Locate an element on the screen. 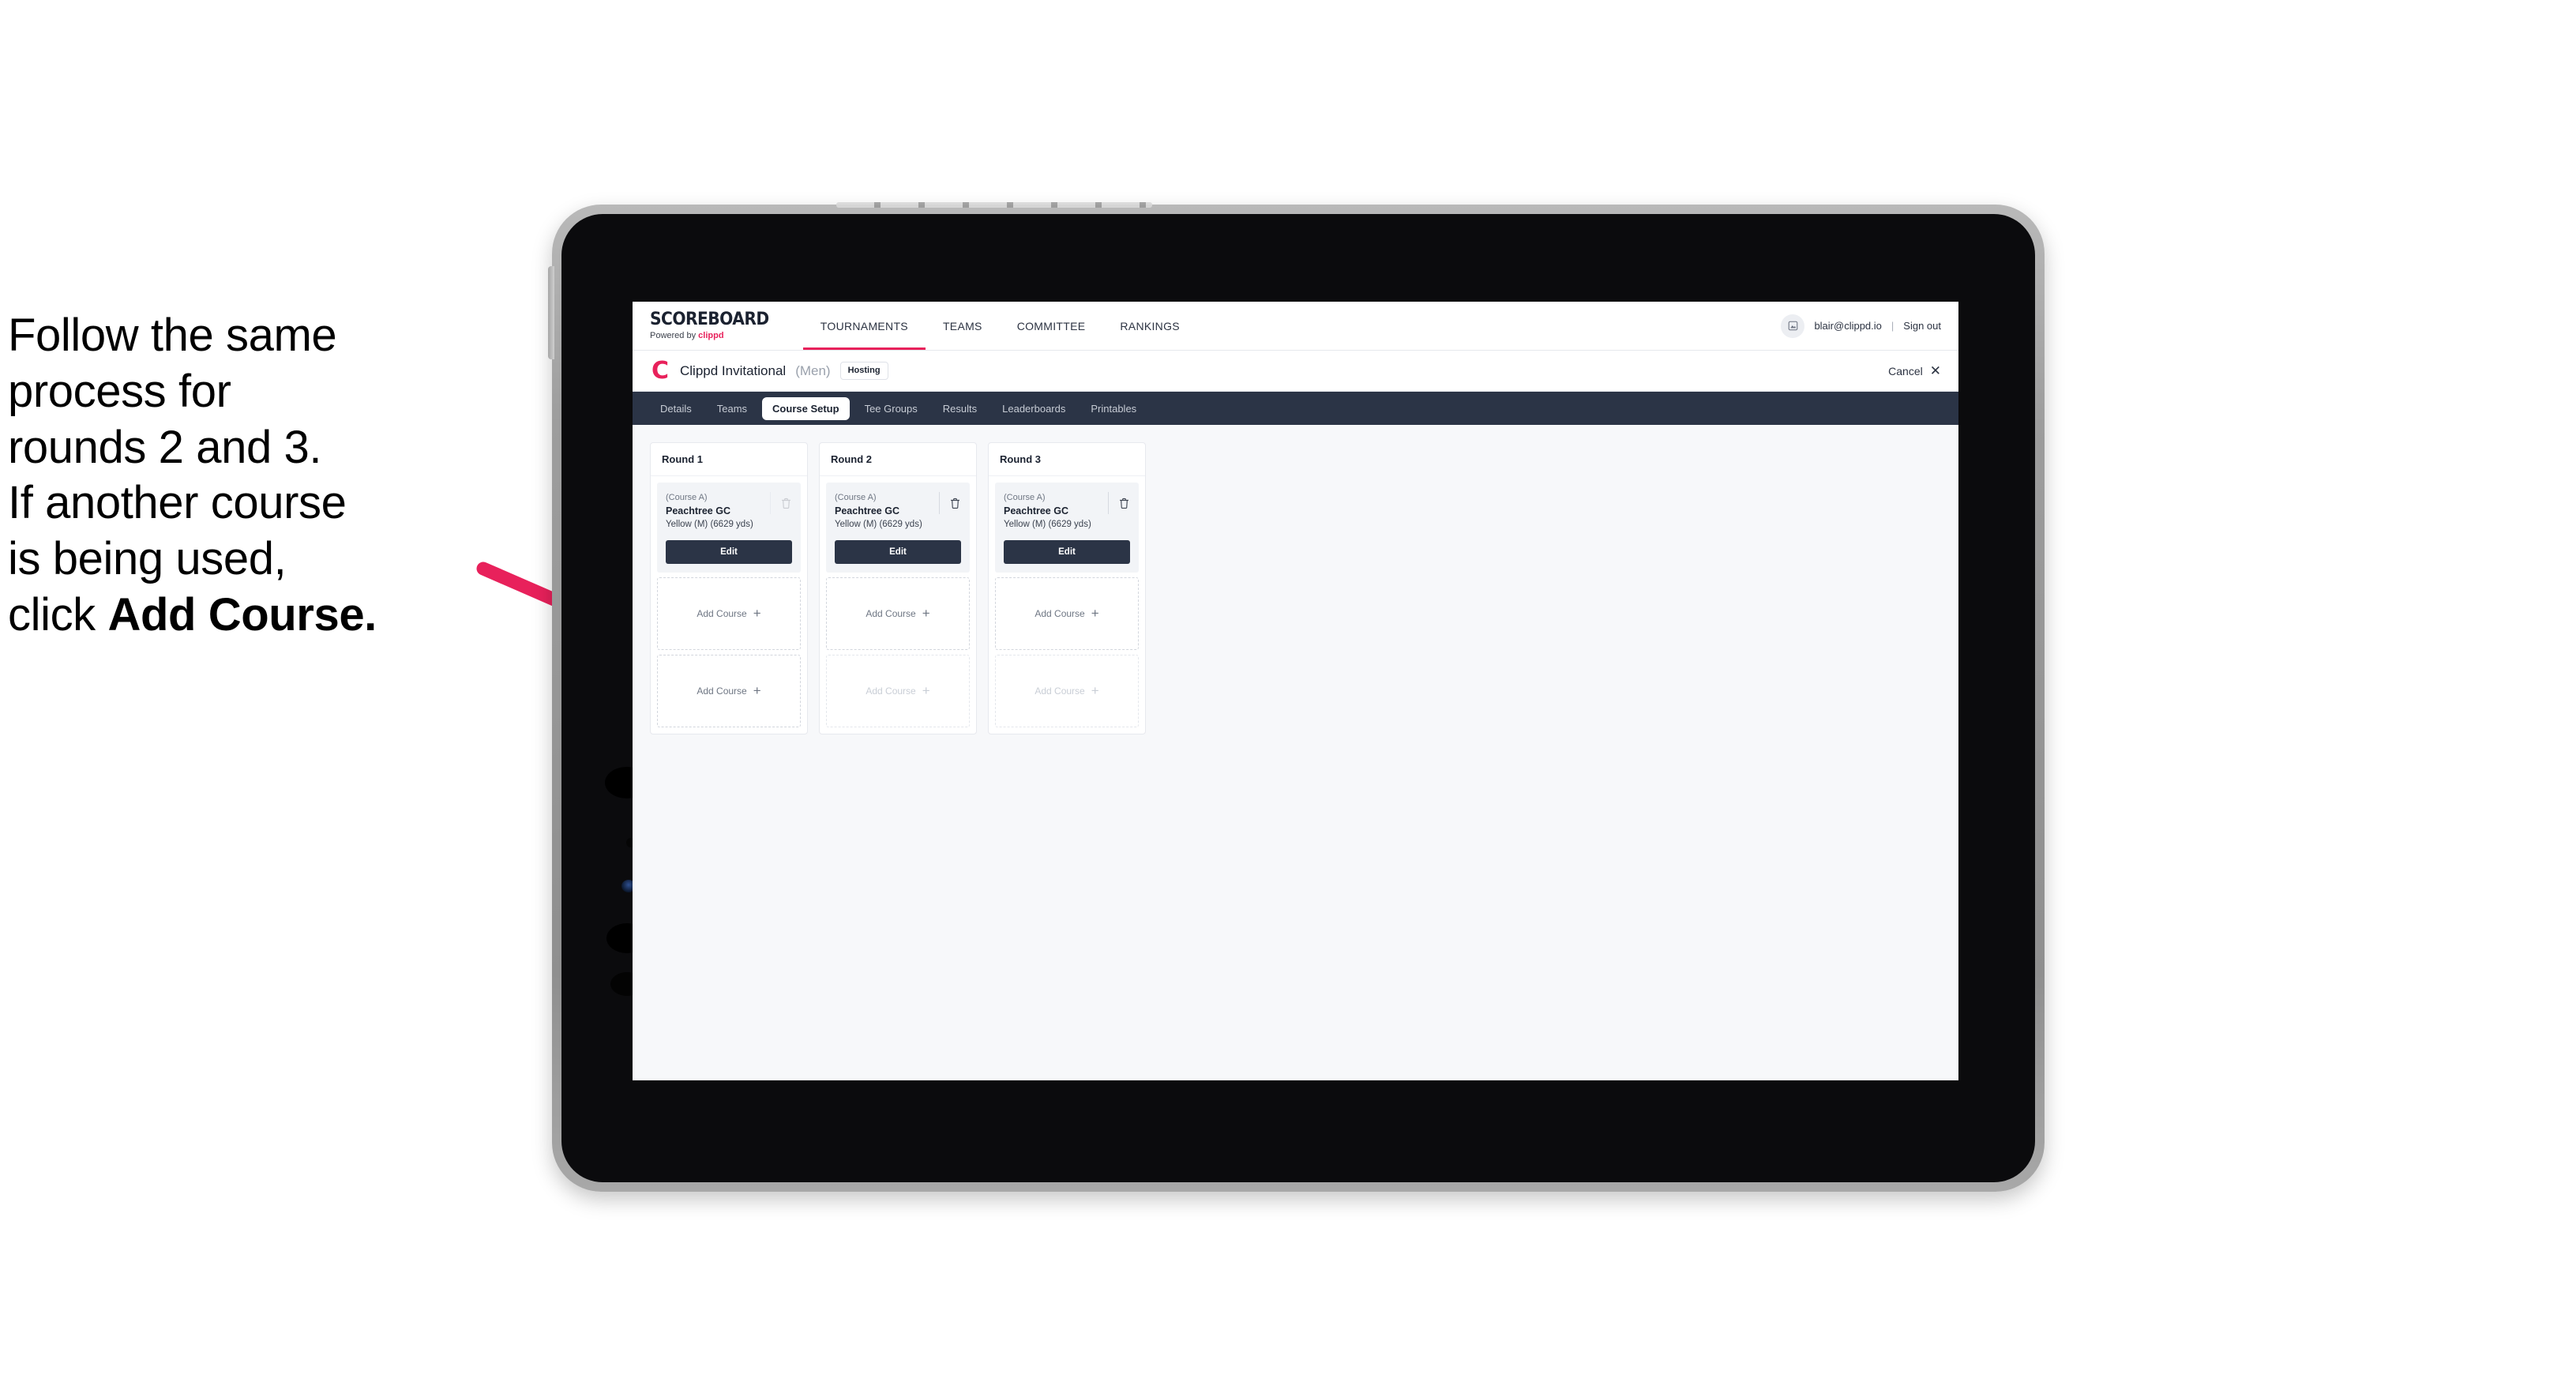 The width and height of the screenshot is (2576, 1386). annotation-line-text: is being used, is located at coordinates (147, 558).